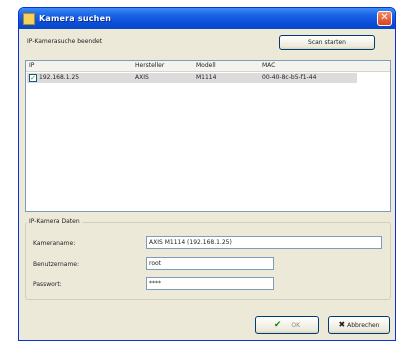 Image resolution: width=404 pixels, height=345 pixels. What do you see at coordinates (342, 324) in the screenshot?
I see `cancel-x-icon: ✖` at bounding box center [342, 324].